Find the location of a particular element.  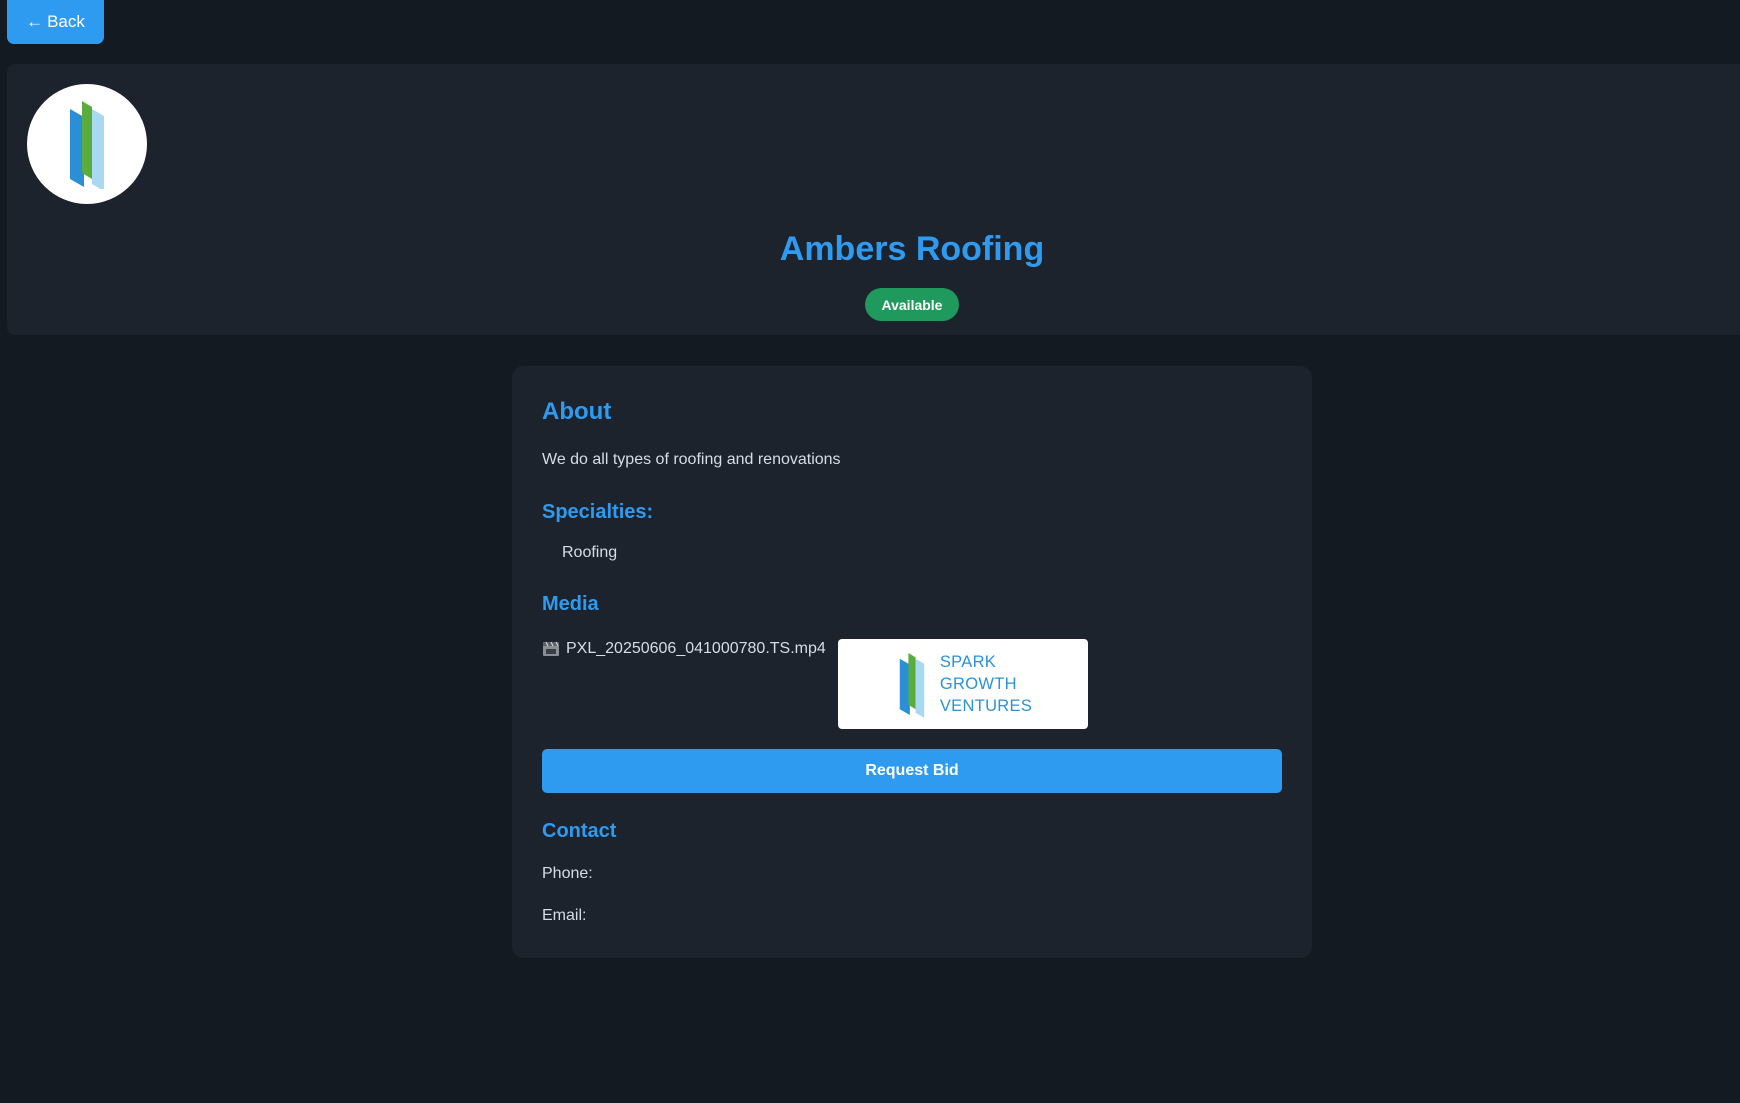

contact-email: Email: is located at coordinates (566, 916).